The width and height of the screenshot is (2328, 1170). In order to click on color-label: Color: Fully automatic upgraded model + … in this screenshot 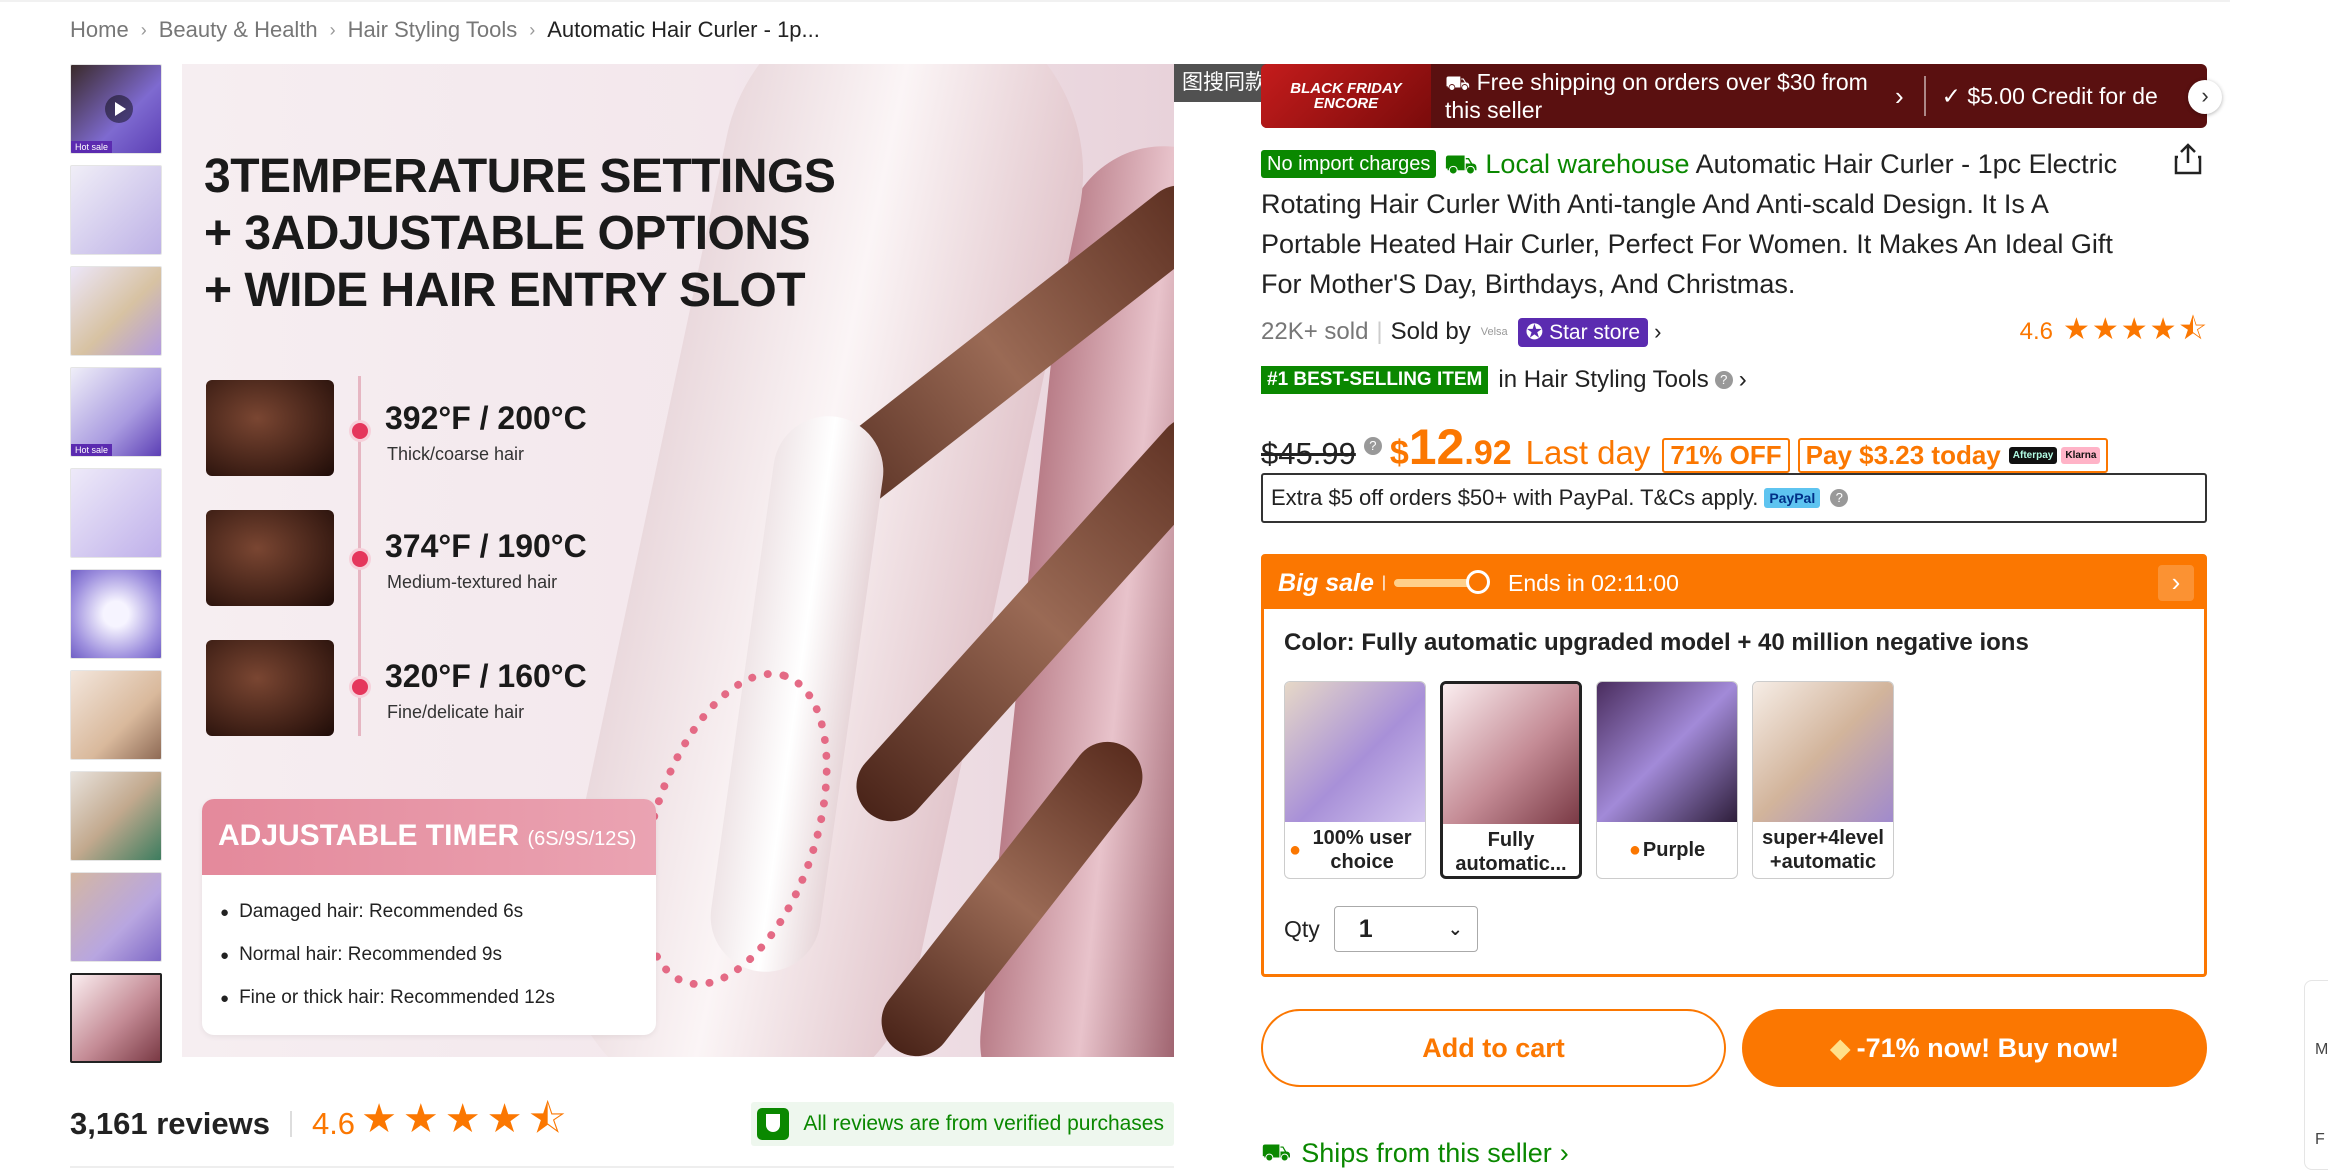, I will do `click(1656, 642)`.